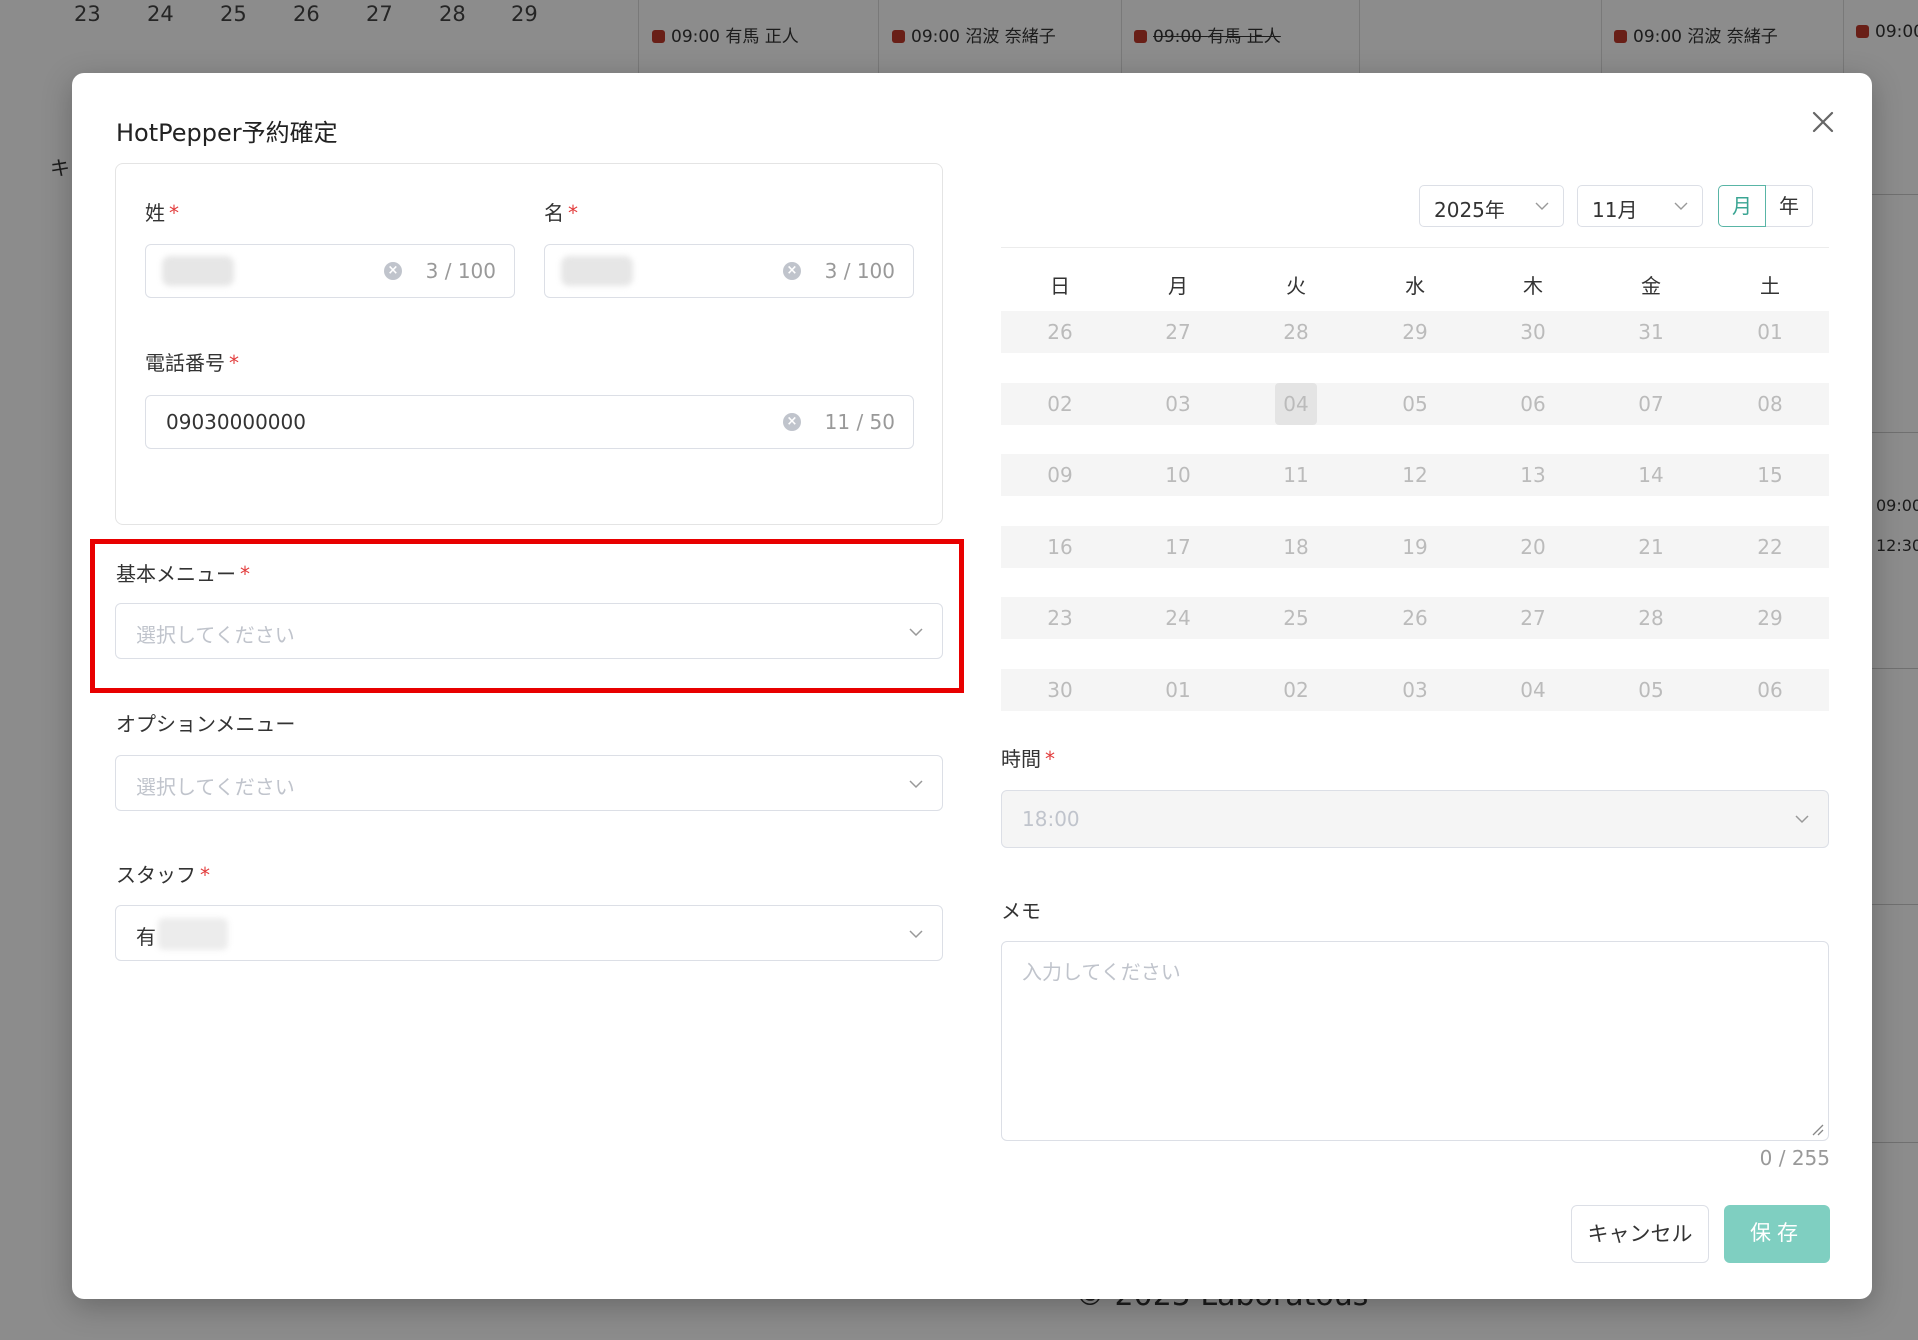  I want to click on close-button, so click(1823, 122).